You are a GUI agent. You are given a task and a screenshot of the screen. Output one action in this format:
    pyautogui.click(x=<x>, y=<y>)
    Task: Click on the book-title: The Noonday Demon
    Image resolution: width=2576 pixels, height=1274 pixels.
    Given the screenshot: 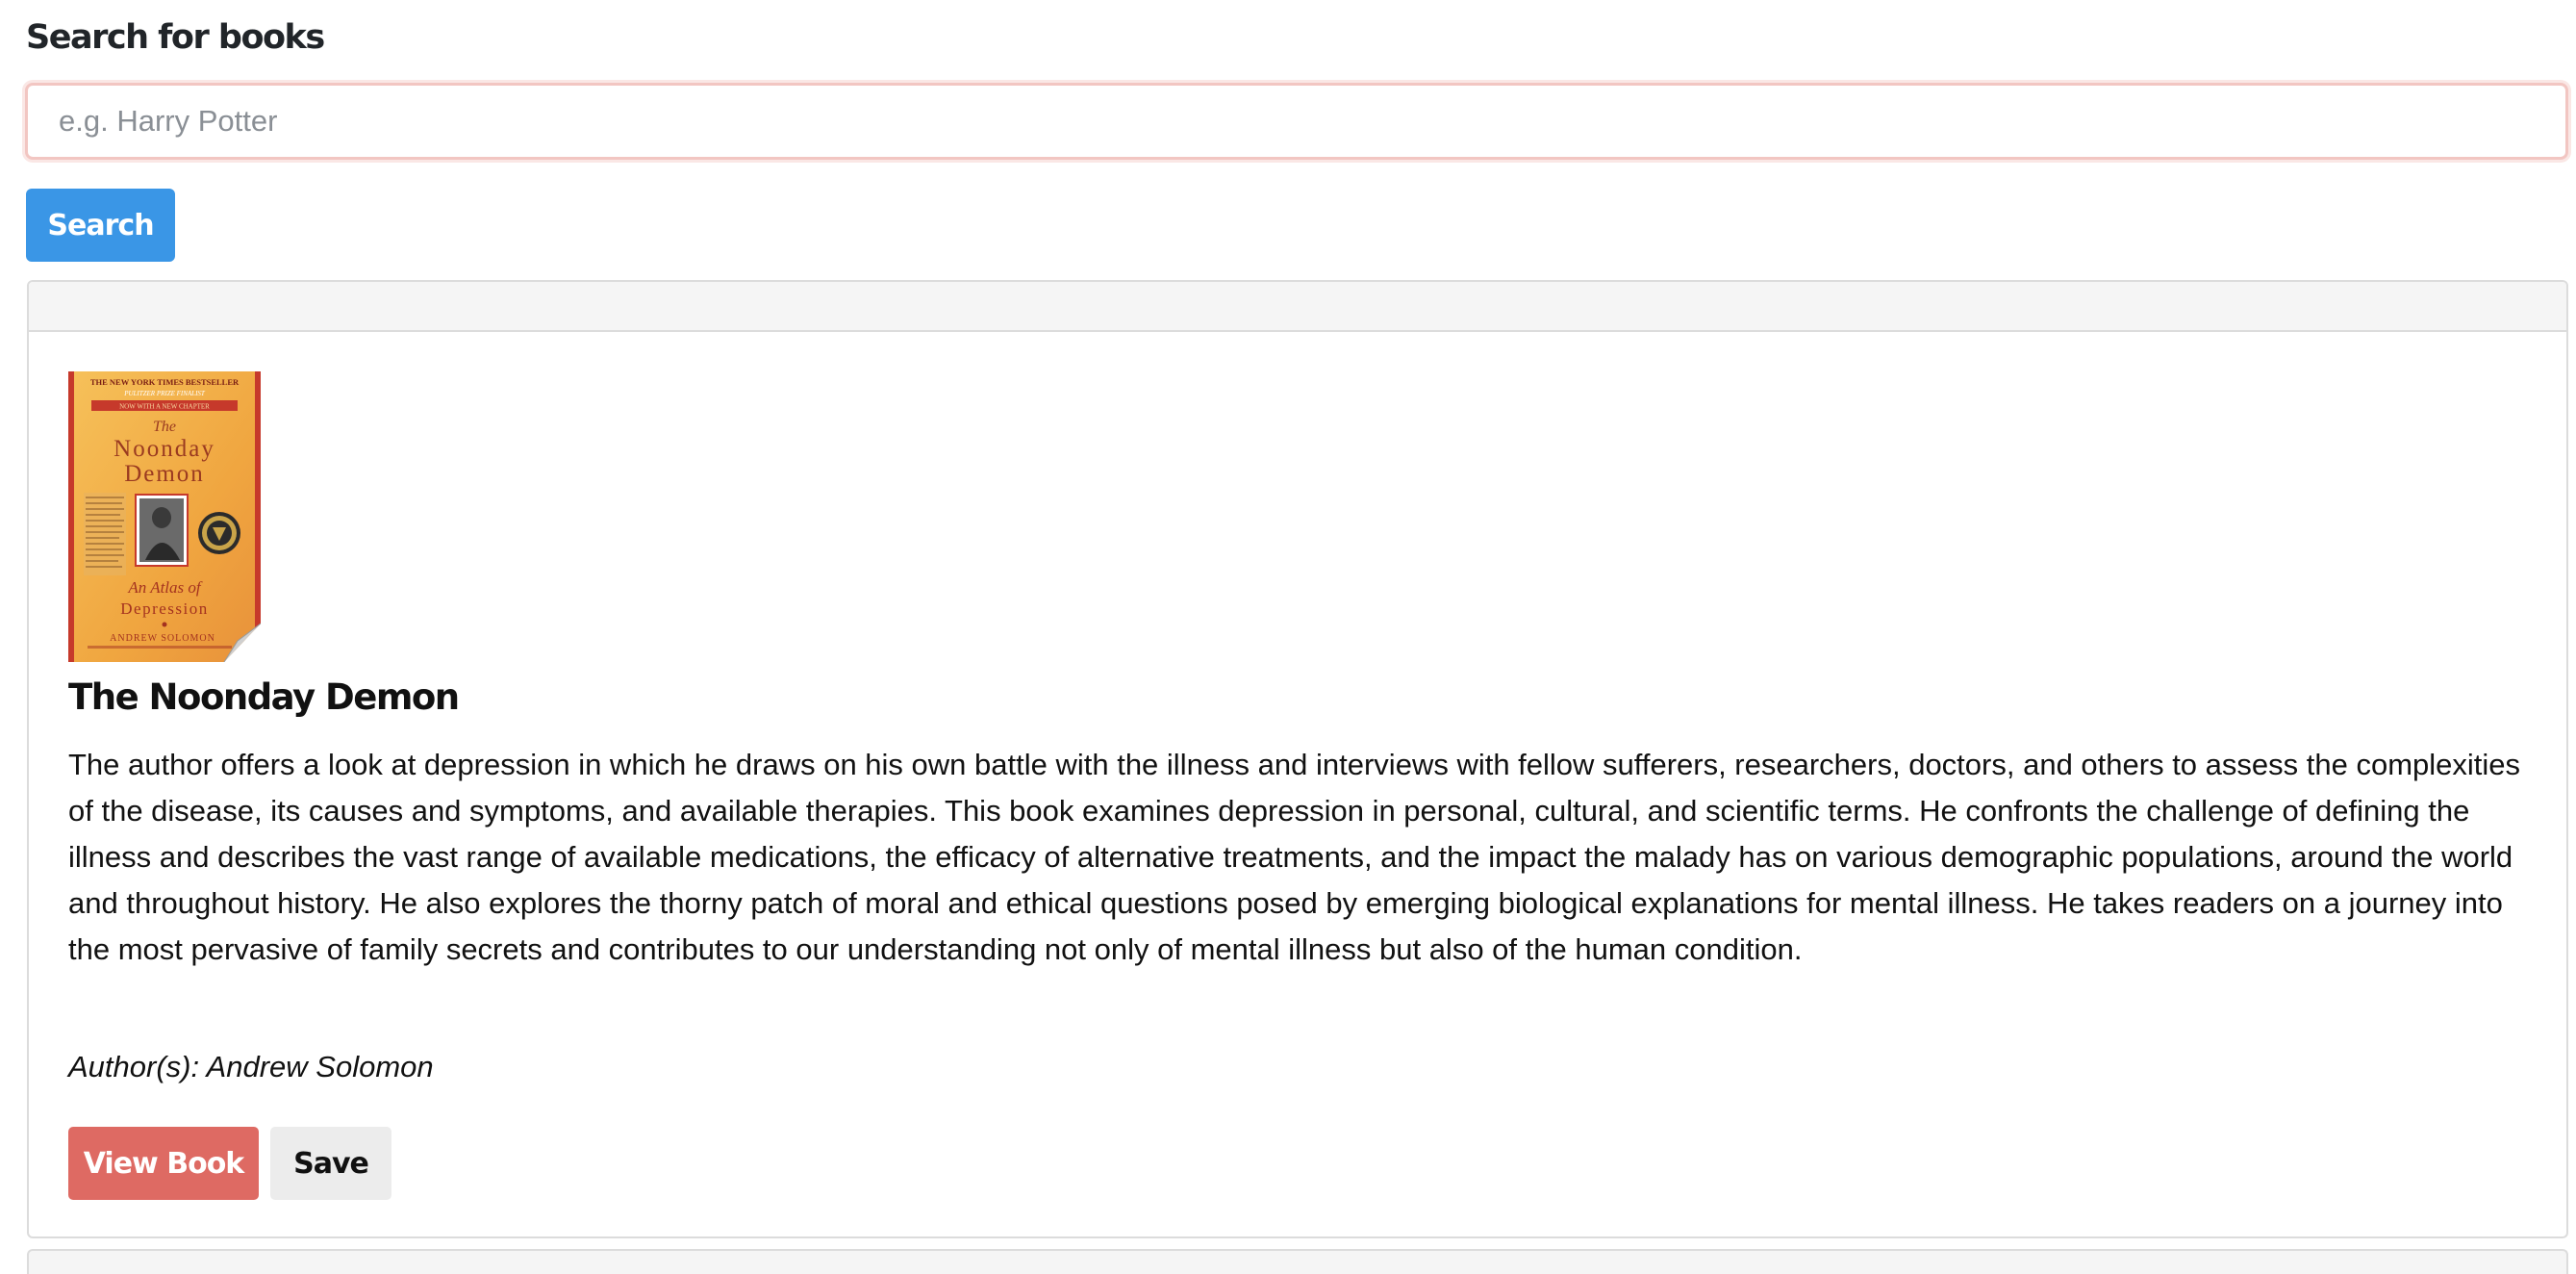 What is the action you would take?
    pyautogui.click(x=264, y=697)
    